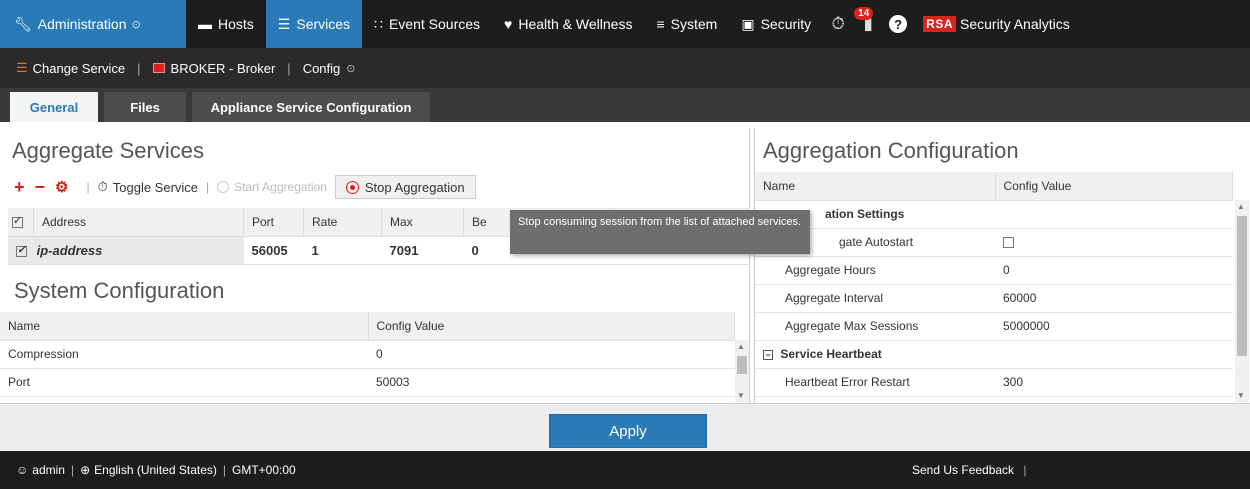 This screenshot has height=489, width=1250. I want to click on send-feedback-label: Send Us Feedback, so click(963, 470).